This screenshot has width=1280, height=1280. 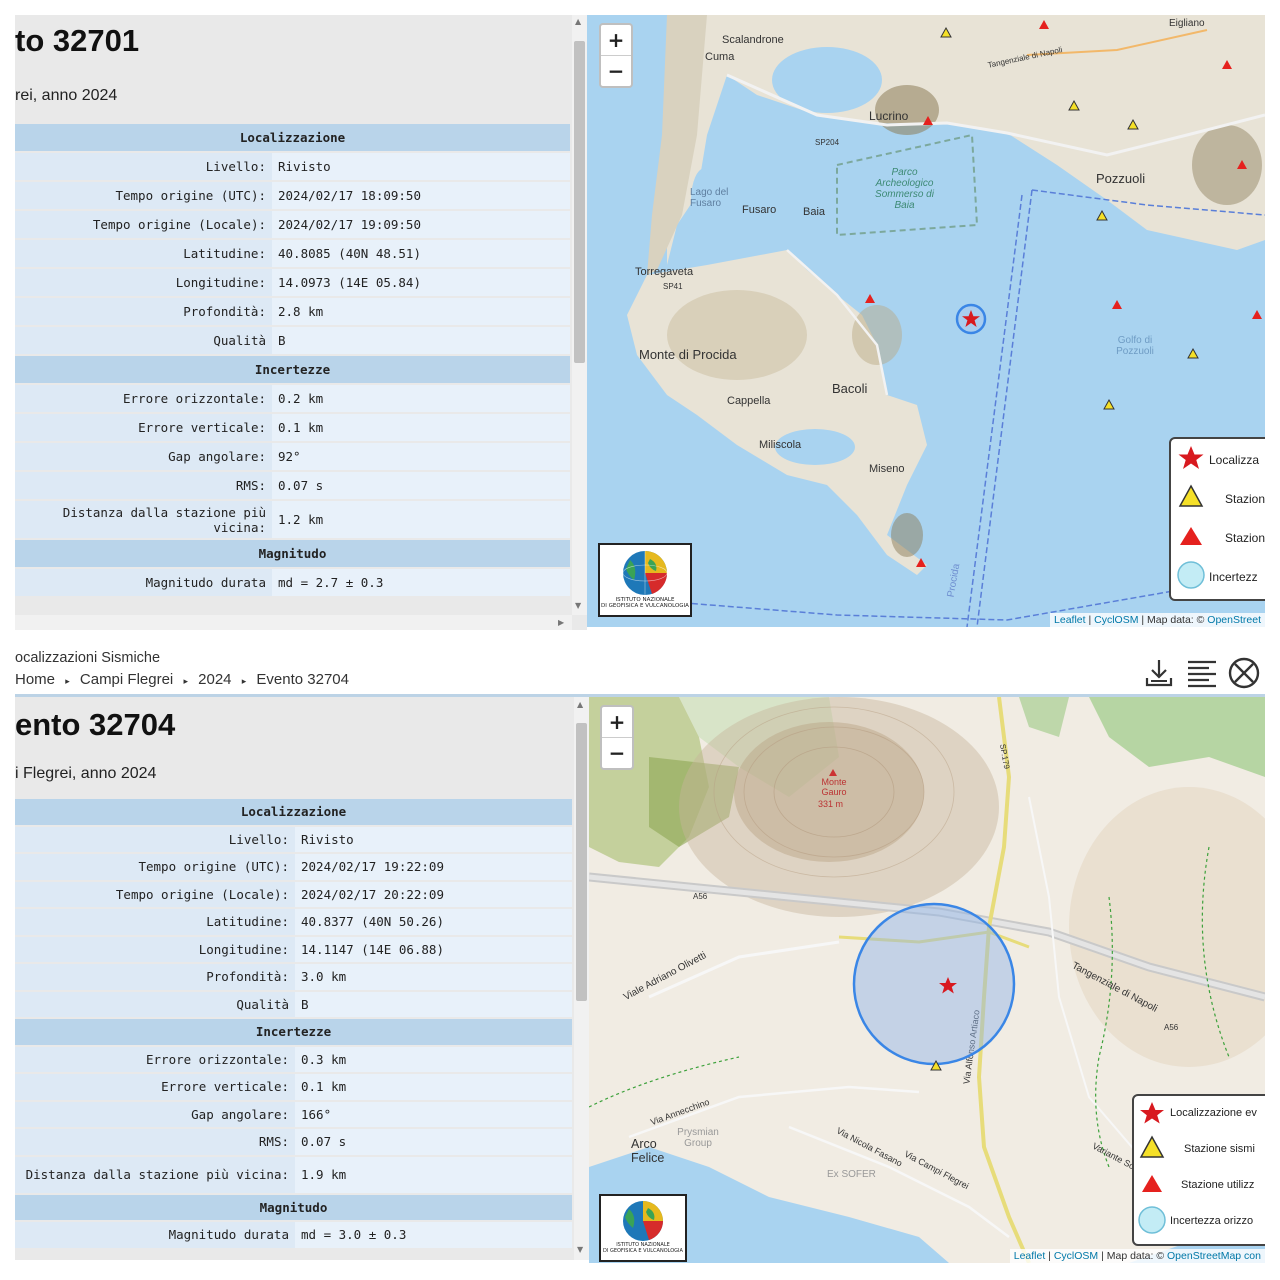 I want to click on legend-label-uncertainty: Incertezz, so click(x=1233, y=577).